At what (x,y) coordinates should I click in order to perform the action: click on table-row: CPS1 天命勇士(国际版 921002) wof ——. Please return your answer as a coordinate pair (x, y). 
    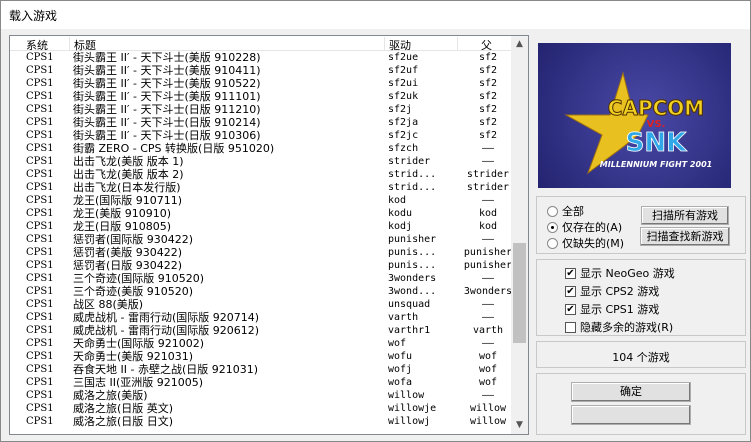
    Looking at the image, I should click on (261, 343).